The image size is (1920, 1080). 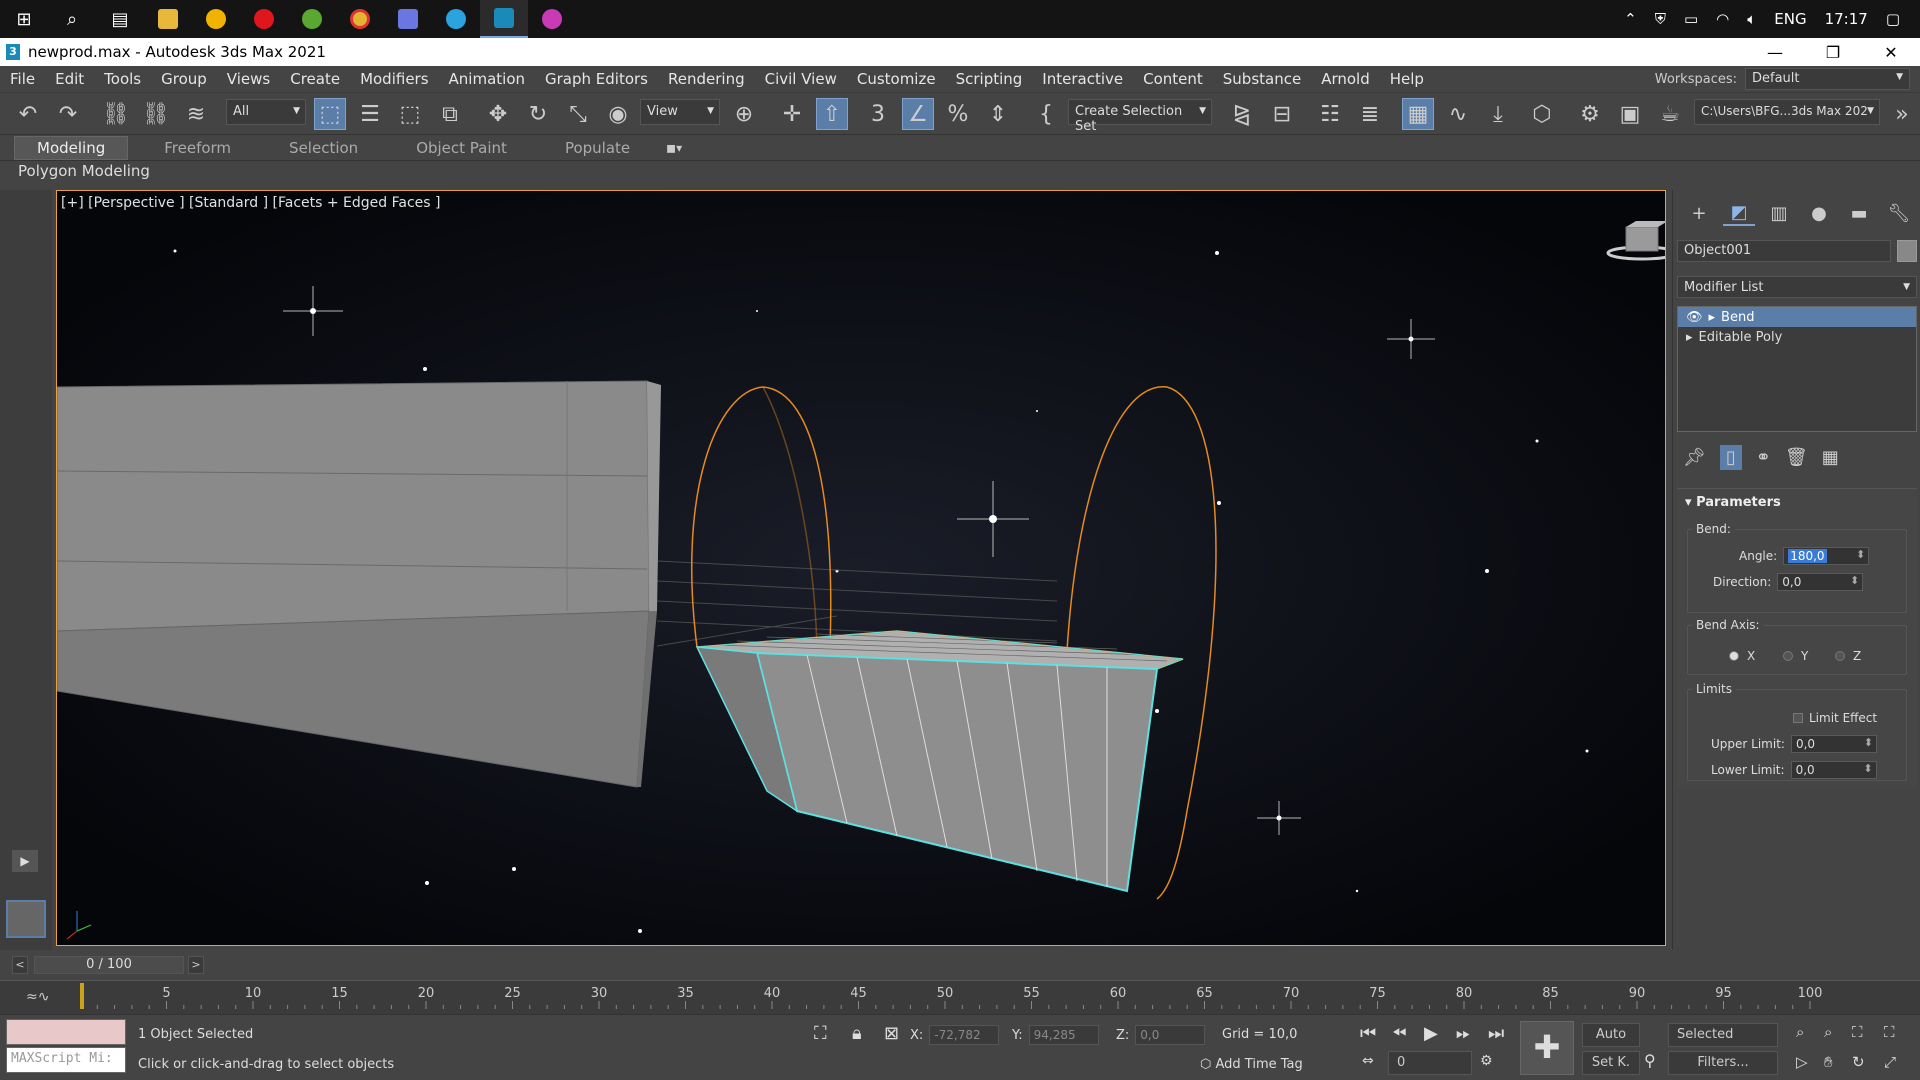 I want to click on create-panel-icon: +, so click(x=1699, y=213).